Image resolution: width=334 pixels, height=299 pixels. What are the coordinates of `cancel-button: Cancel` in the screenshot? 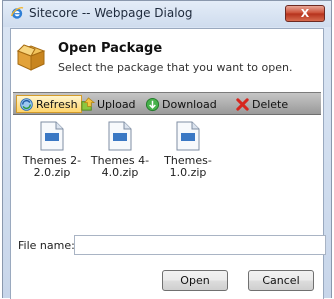 It's located at (281, 280).